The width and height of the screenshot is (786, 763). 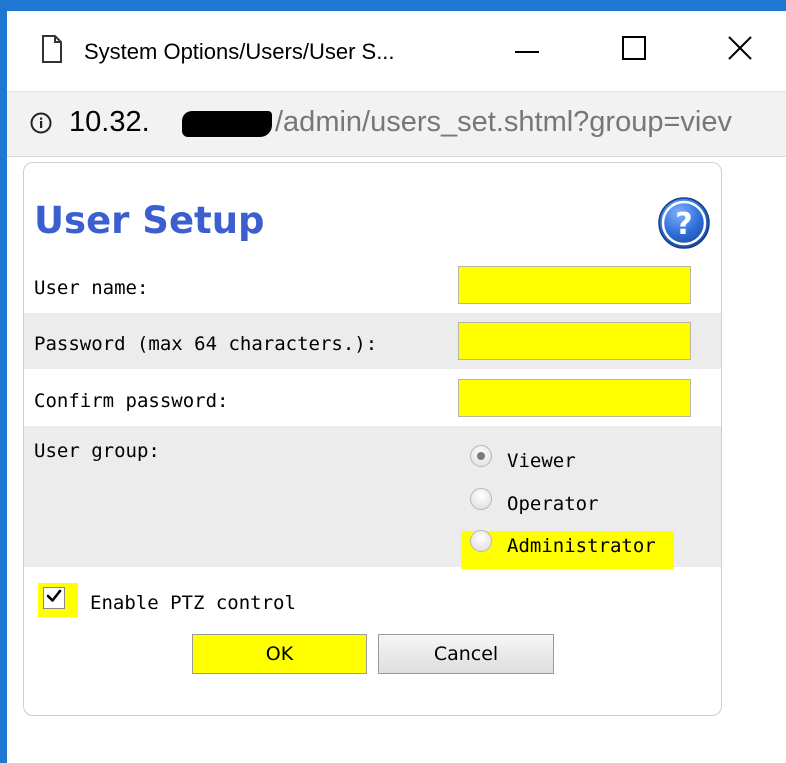 I want to click on username-input, so click(x=574, y=285).